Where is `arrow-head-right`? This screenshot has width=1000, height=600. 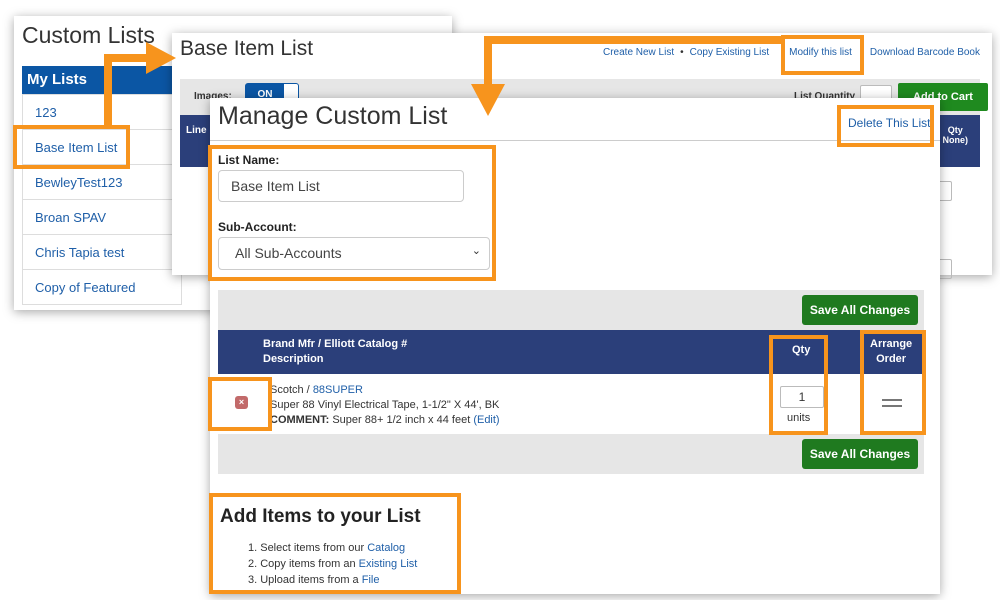
arrow-head-right is located at coordinates (161, 58).